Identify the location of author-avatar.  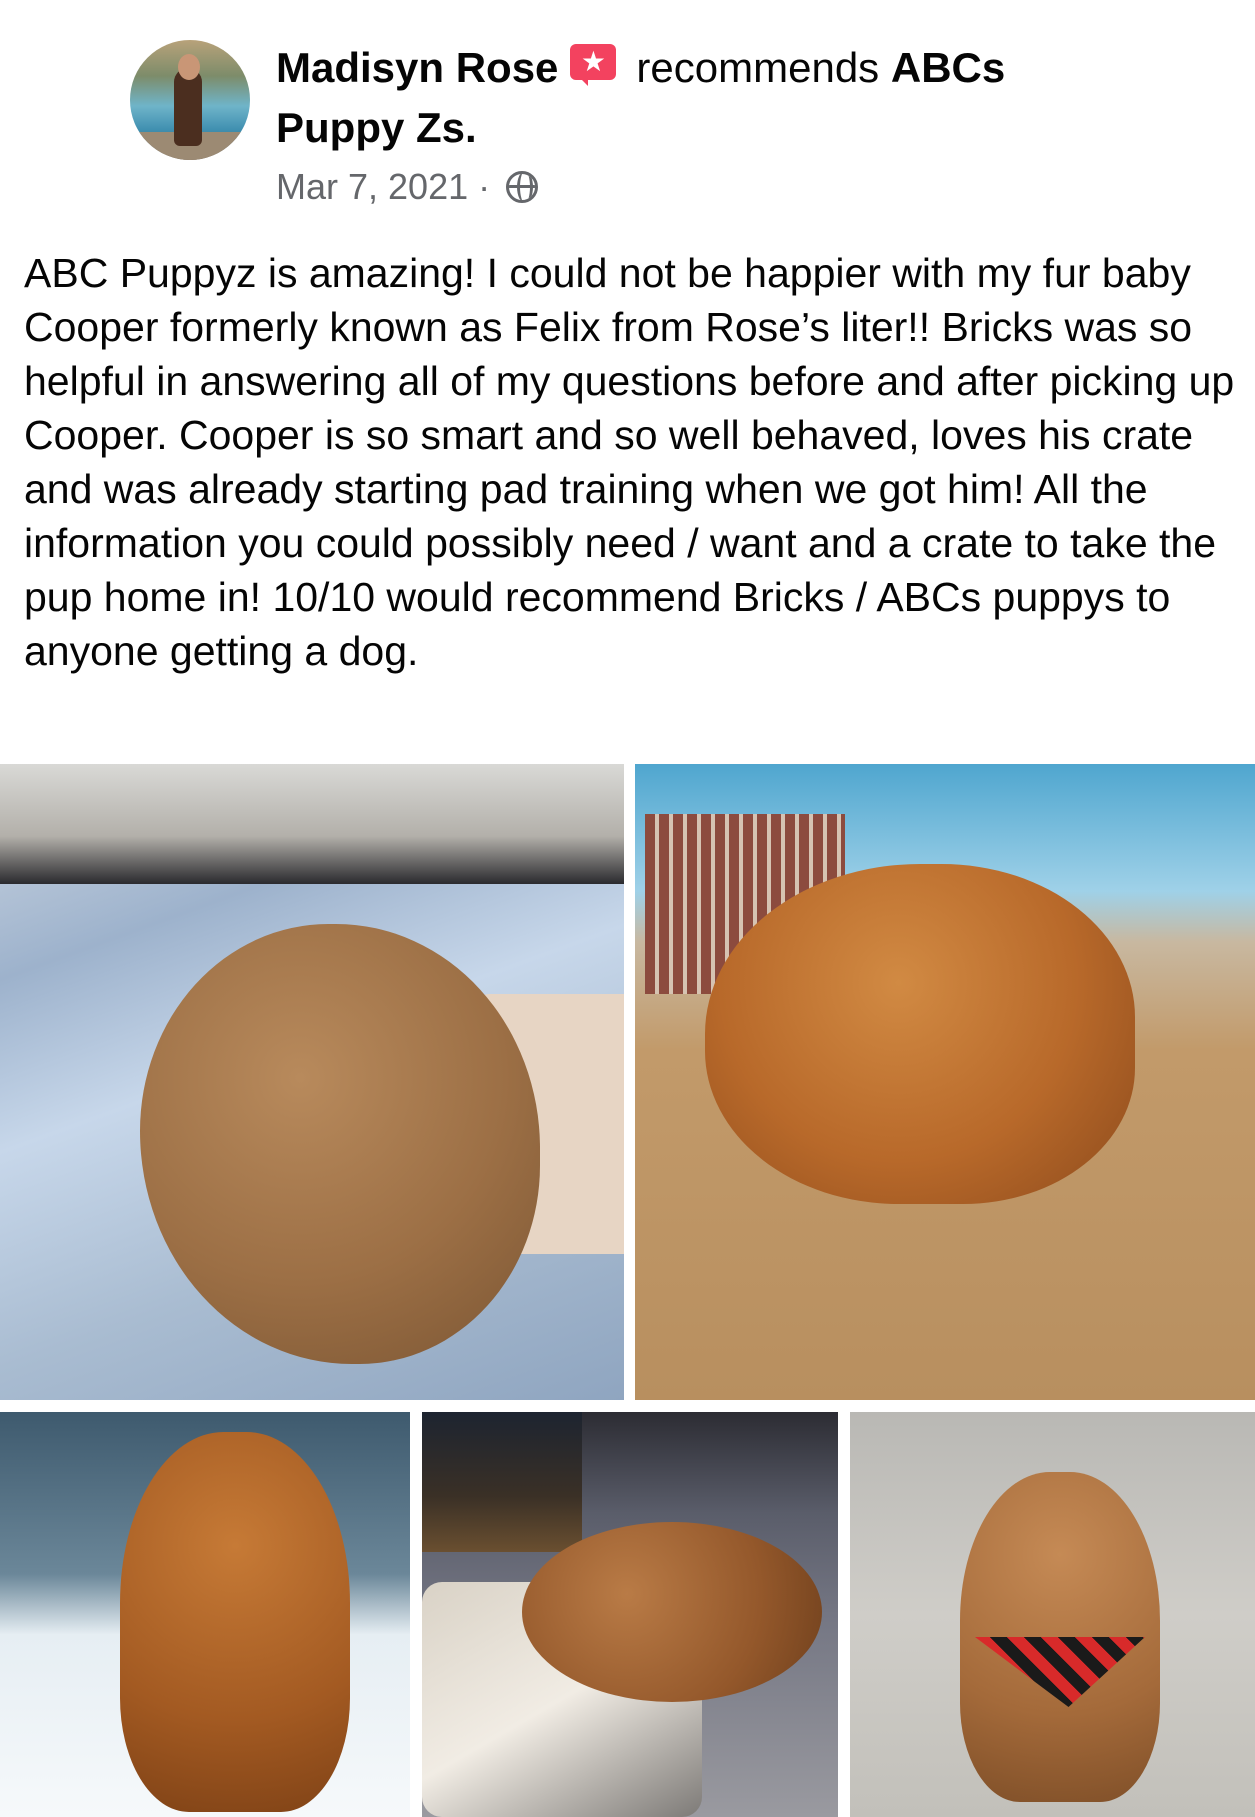
(190, 100).